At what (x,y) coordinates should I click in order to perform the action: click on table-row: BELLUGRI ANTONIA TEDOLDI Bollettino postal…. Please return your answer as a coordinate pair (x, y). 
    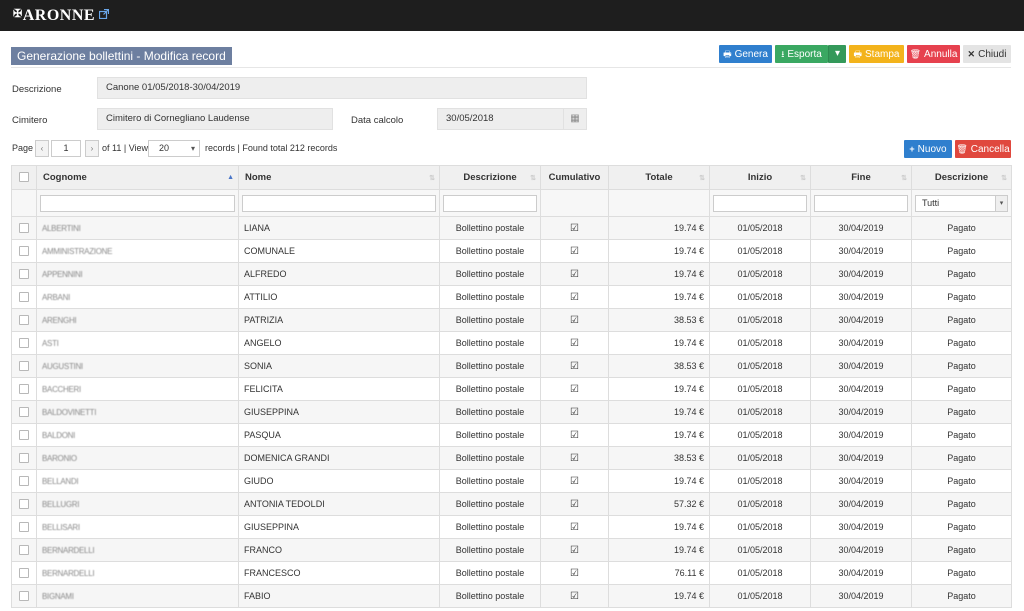
    Looking at the image, I should click on (511, 504).